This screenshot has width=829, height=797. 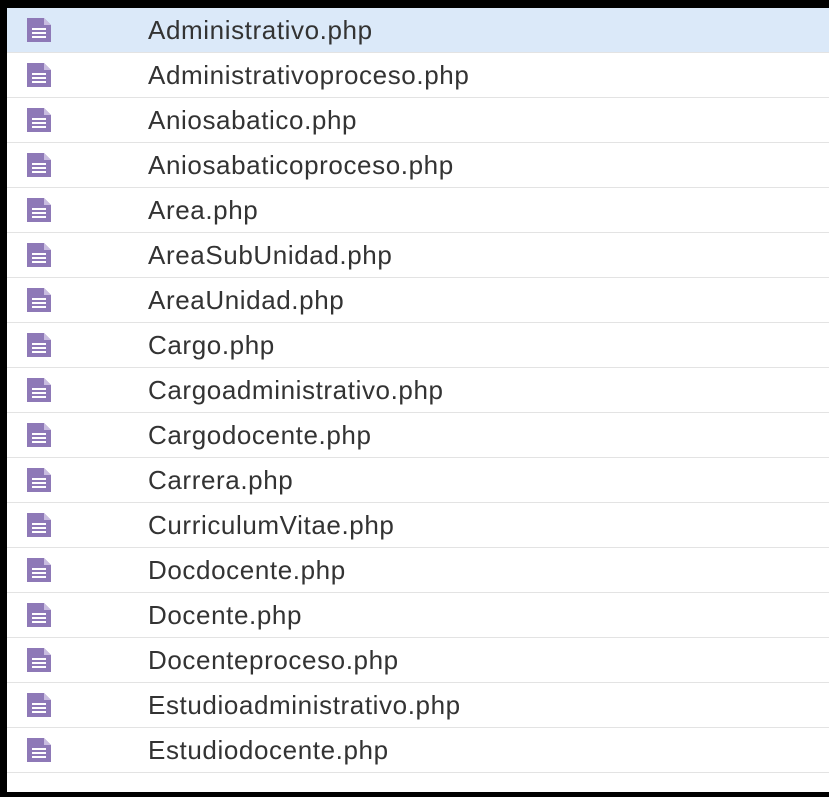 What do you see at coordinates (268, 749) in the screenshot?
I see `file-name: Estudiodocente.php` at bounding box center [268, 749].